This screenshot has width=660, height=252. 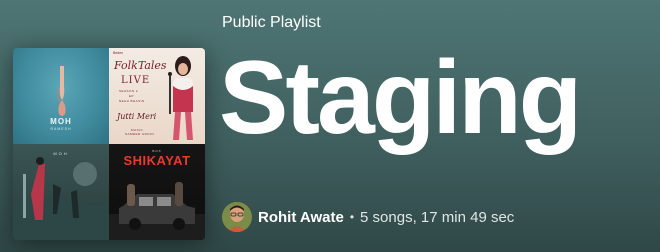 What do you see at coordinates (157, 160) in the screenshot?
I see `tile-title: SHIKAYAT` at bounding box center [157, 160].